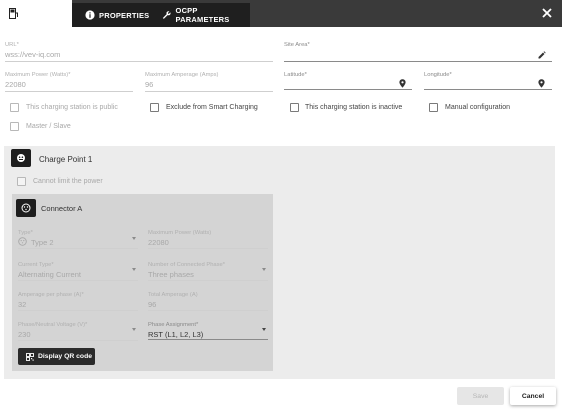 This screenshot has width=562, height=412. What do you see at coordinates (187, 265) in the screenshot?
I see `connected-phases-label: Number of Connected Phase*` at bounding box center [187, 265].